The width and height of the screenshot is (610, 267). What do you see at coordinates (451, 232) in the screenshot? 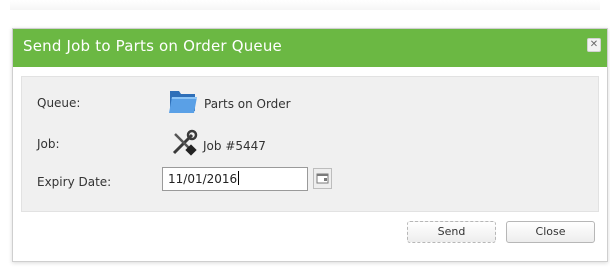
I see `send-button: Send` at bounding box center [451, 232].